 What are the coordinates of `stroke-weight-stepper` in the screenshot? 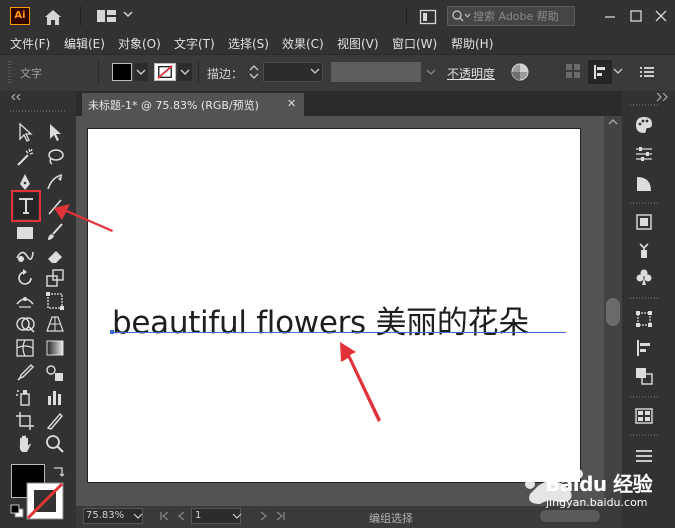 It's located at (254, 72).